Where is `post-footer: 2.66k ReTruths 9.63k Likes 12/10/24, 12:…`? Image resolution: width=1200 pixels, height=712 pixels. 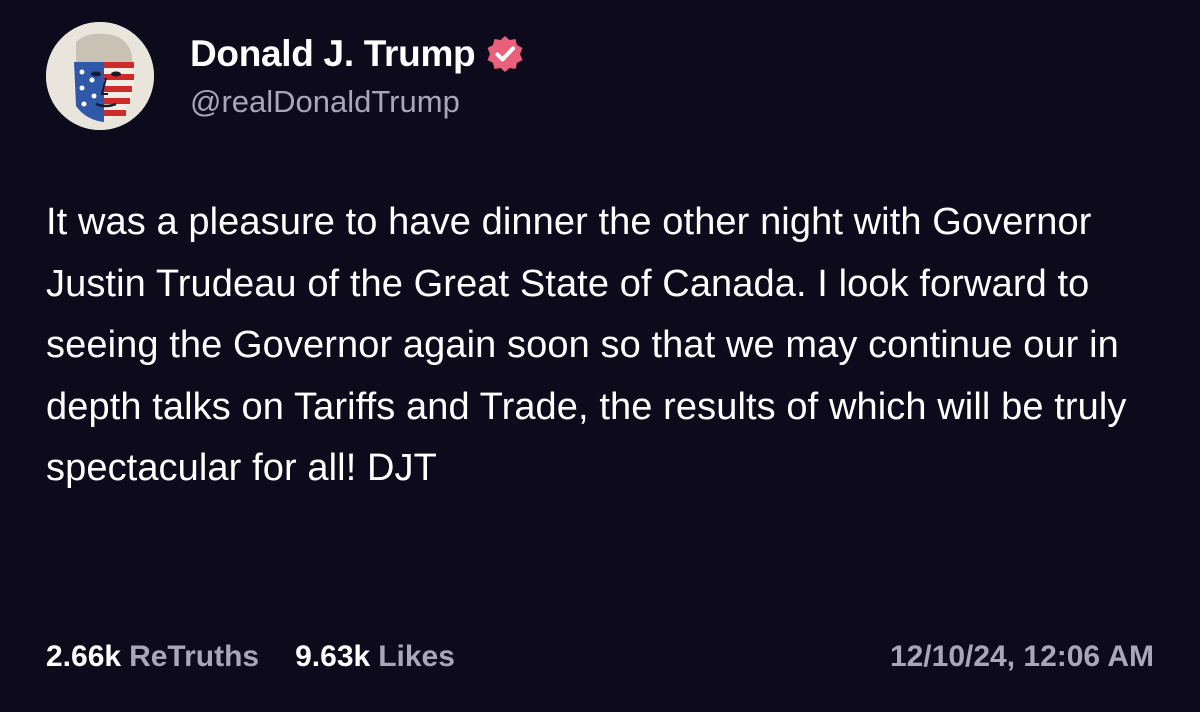
post-footer: 2.66k ReTruths 9.63k Likes 12/10/24, 12:… is located at coordinates (600, 657).